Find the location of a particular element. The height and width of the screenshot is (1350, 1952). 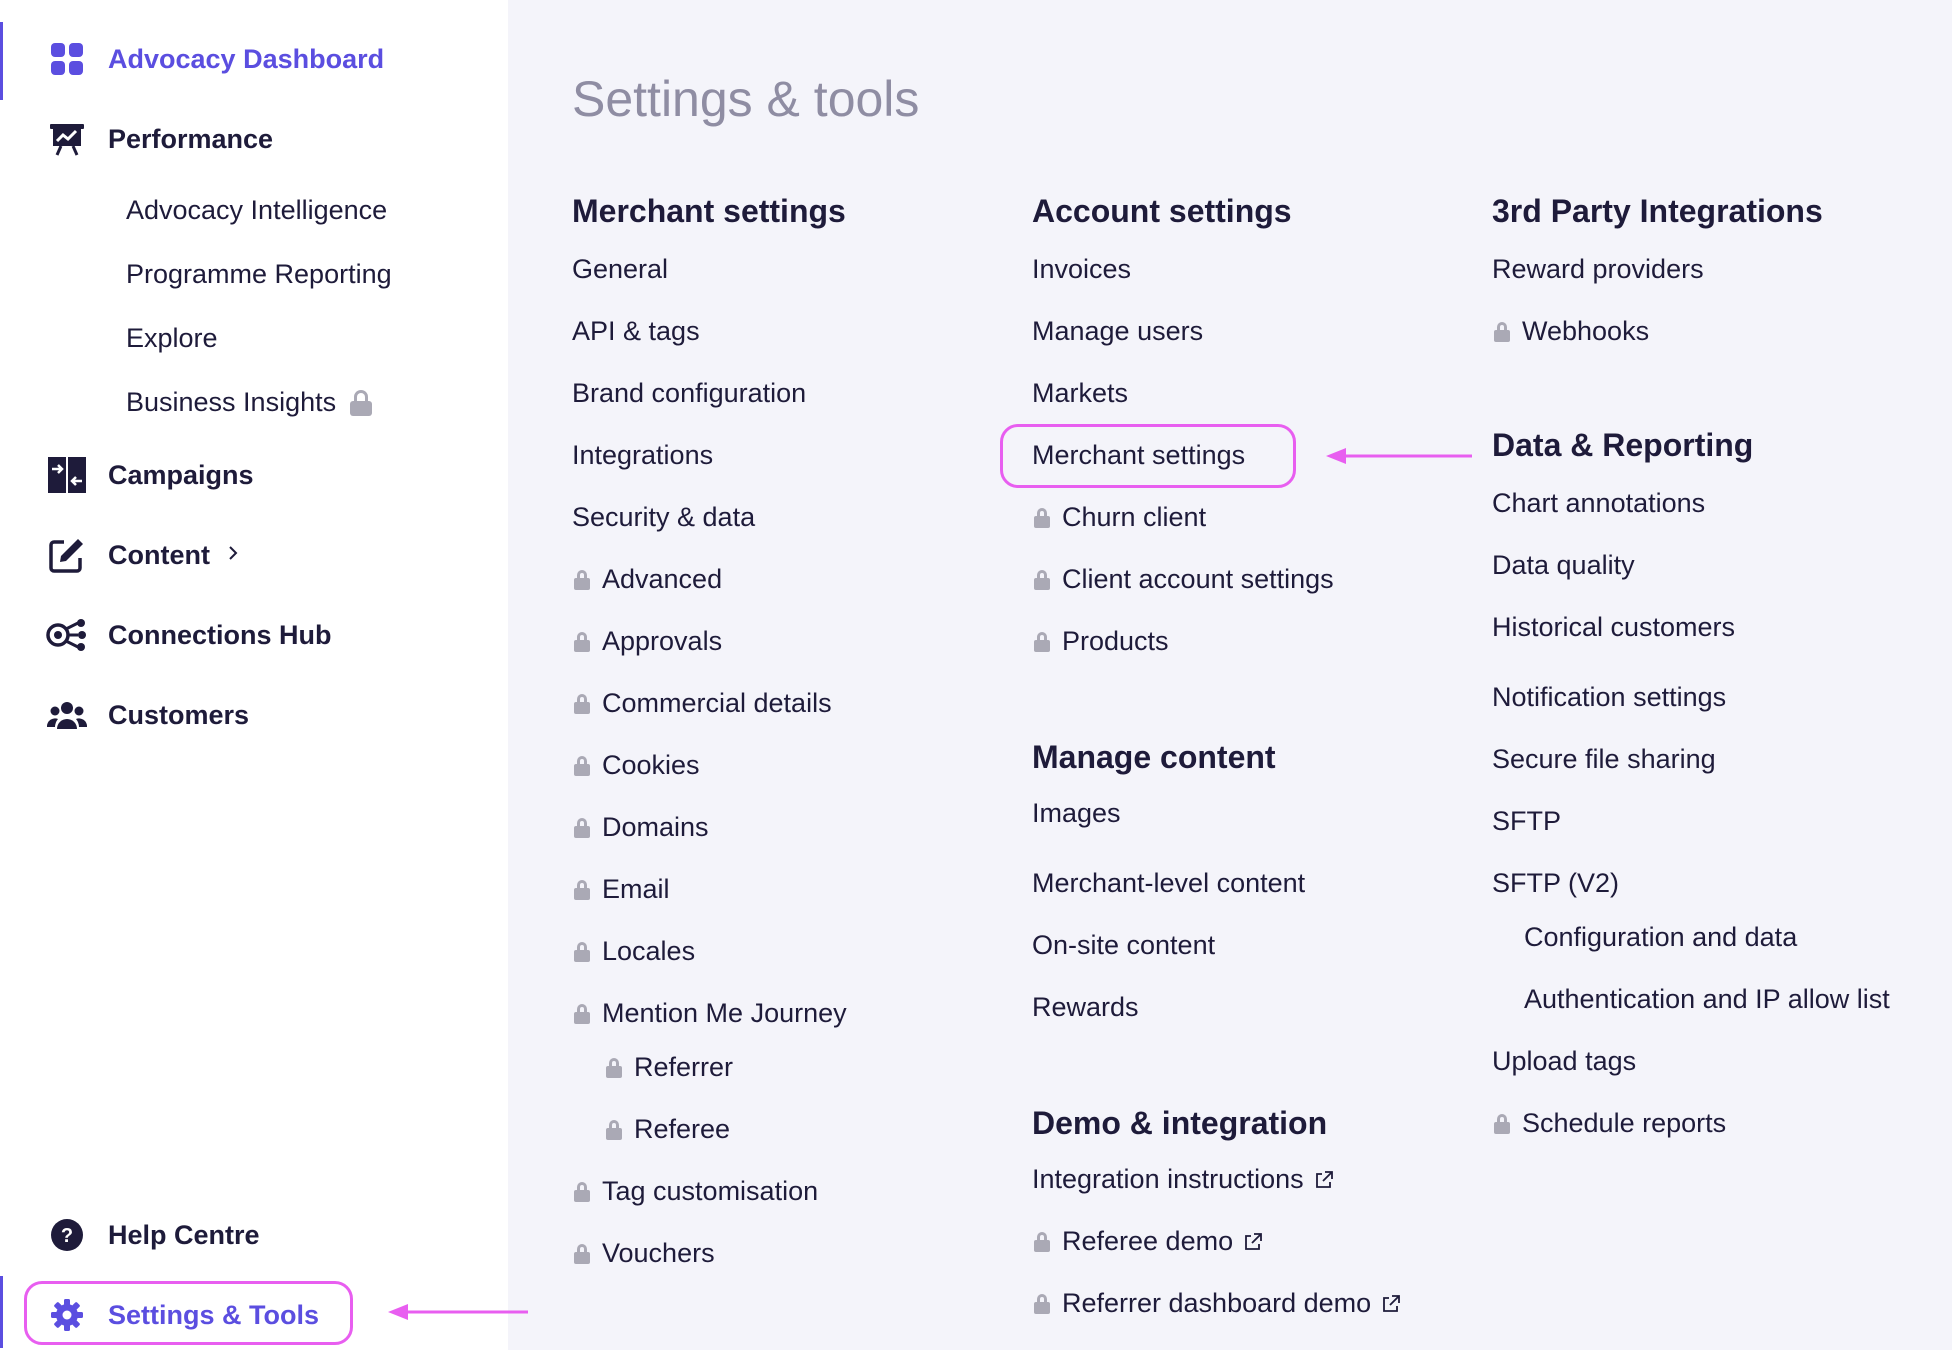

link-cookies: Cookies is located at coordinates (637, 765).